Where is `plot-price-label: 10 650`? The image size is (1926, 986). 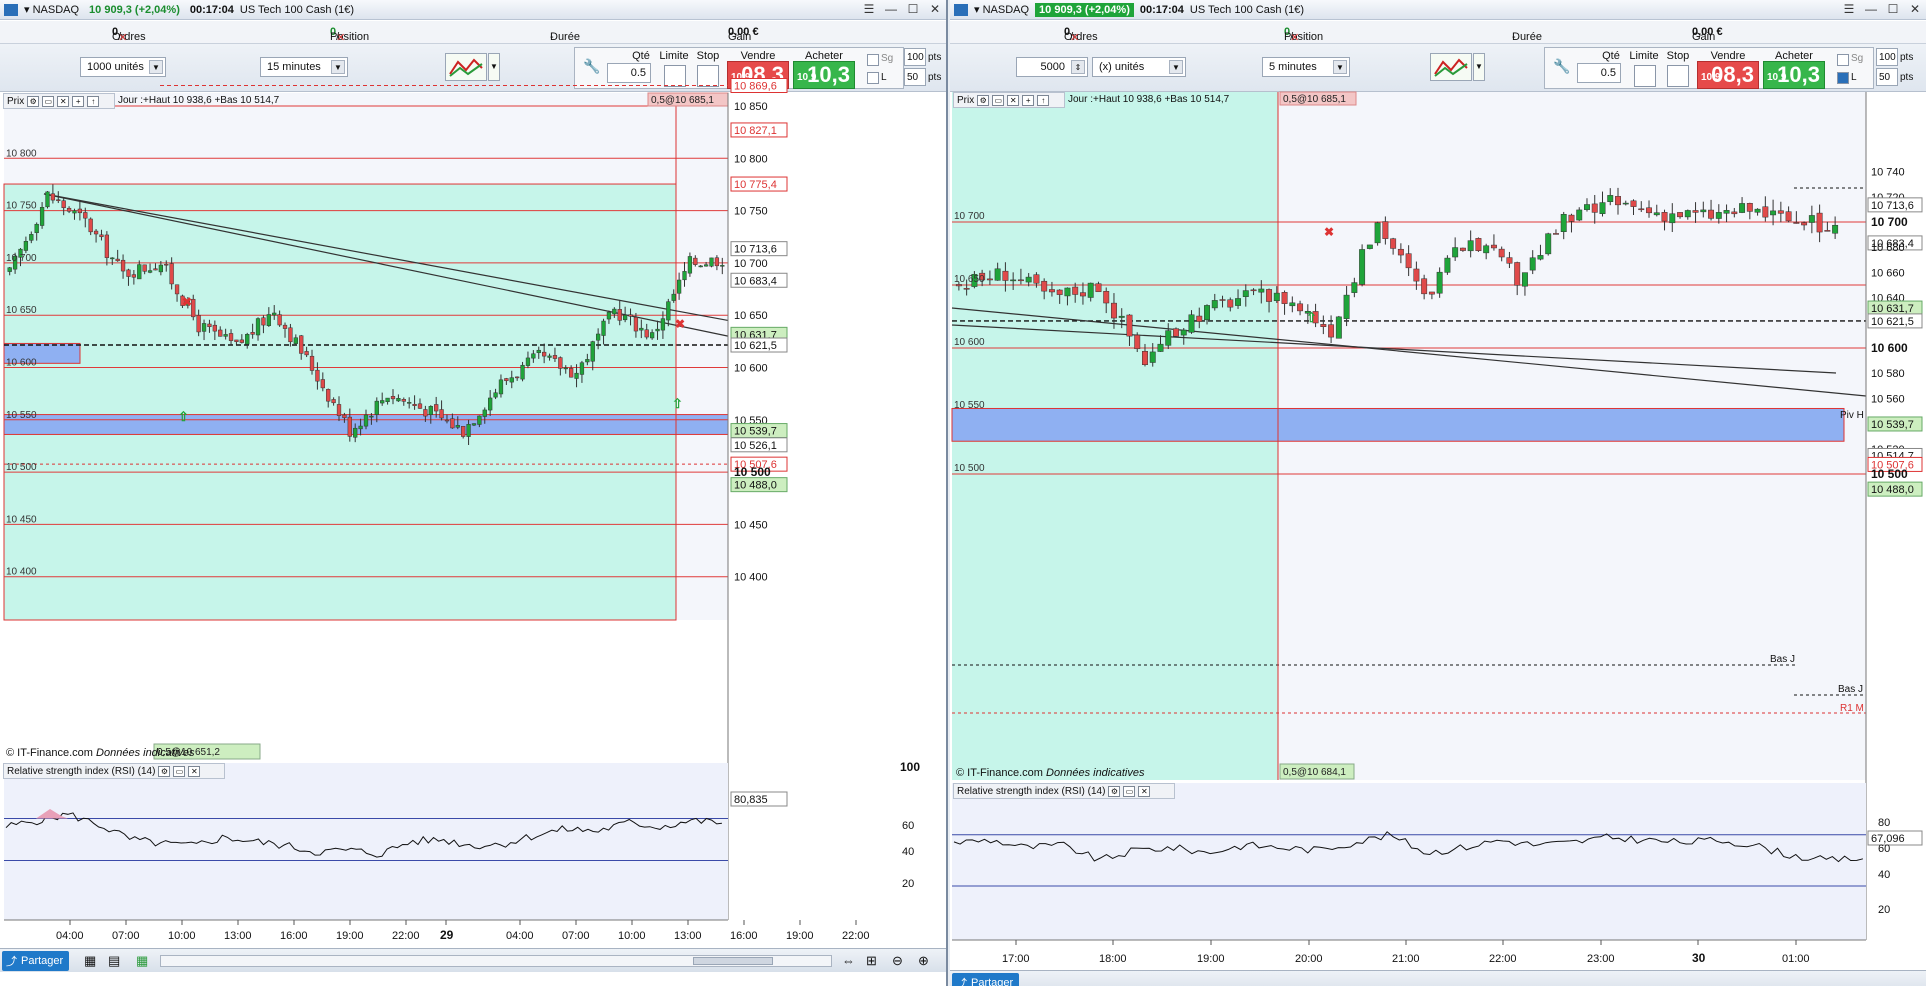 plot-price-label: 10 650 is located at coordinates (969, 279).